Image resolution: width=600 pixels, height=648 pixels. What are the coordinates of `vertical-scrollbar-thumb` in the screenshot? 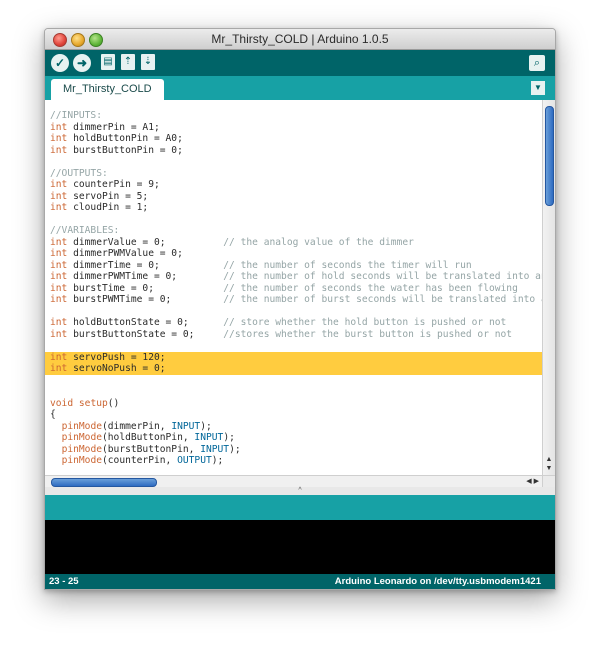 It's located at (549, 156).